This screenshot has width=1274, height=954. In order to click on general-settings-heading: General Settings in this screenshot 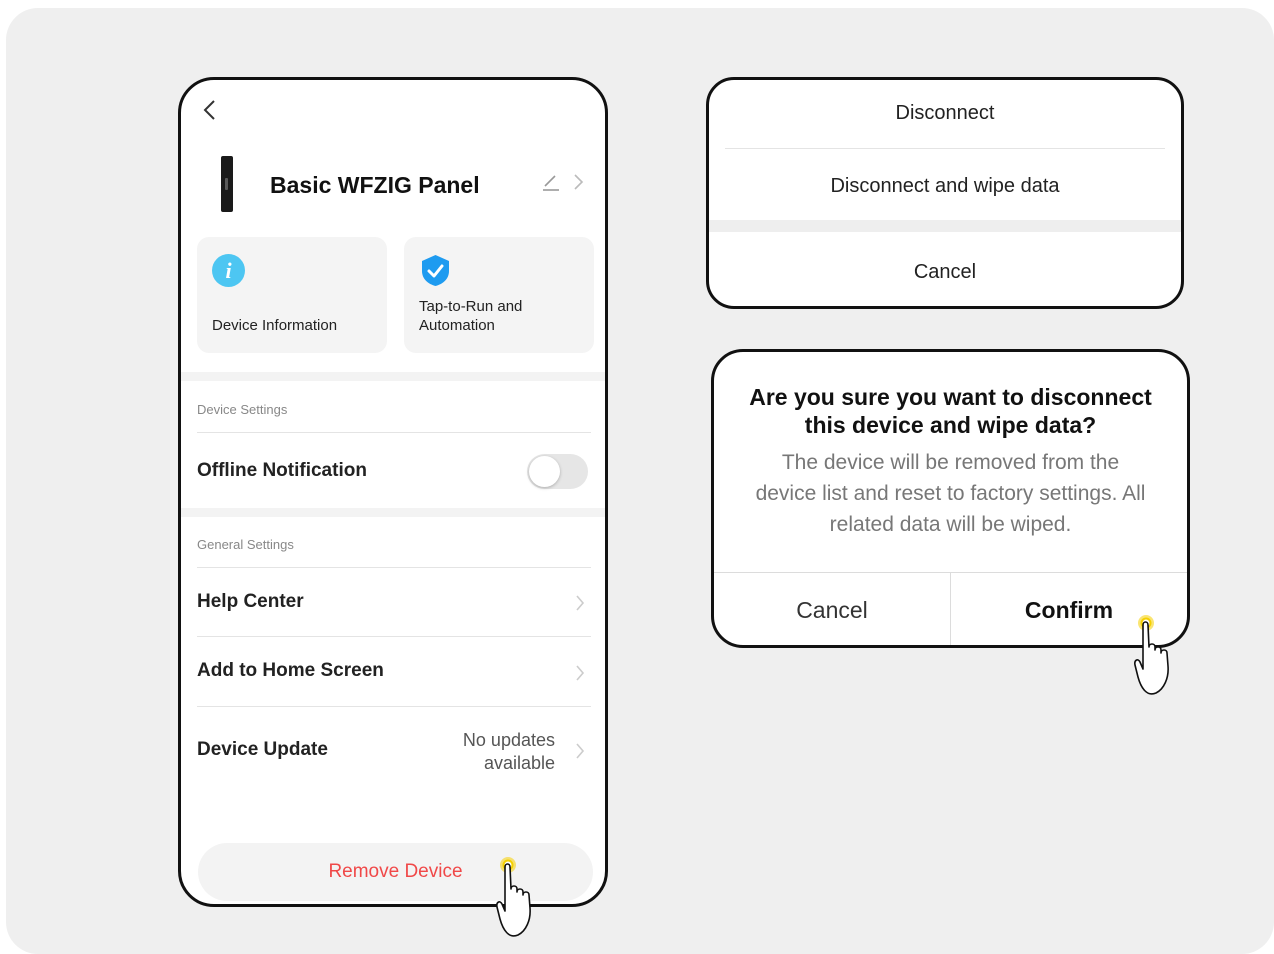, I will do `click(245, 544)`.